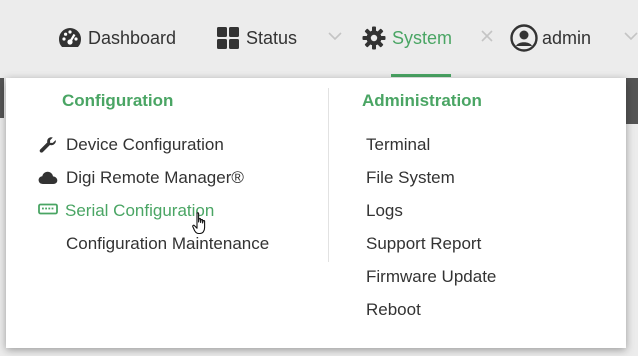 The image size is (638, 356). What do you see at coordinates (422, 37) in the screenshot?
I see `nav-system-label: System` at bounding box center [422, 37].